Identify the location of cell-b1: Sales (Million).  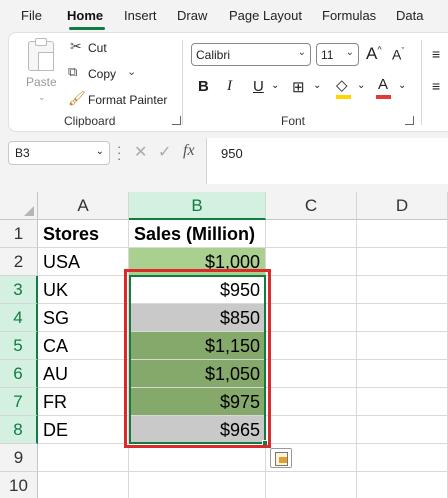
(197, 234).